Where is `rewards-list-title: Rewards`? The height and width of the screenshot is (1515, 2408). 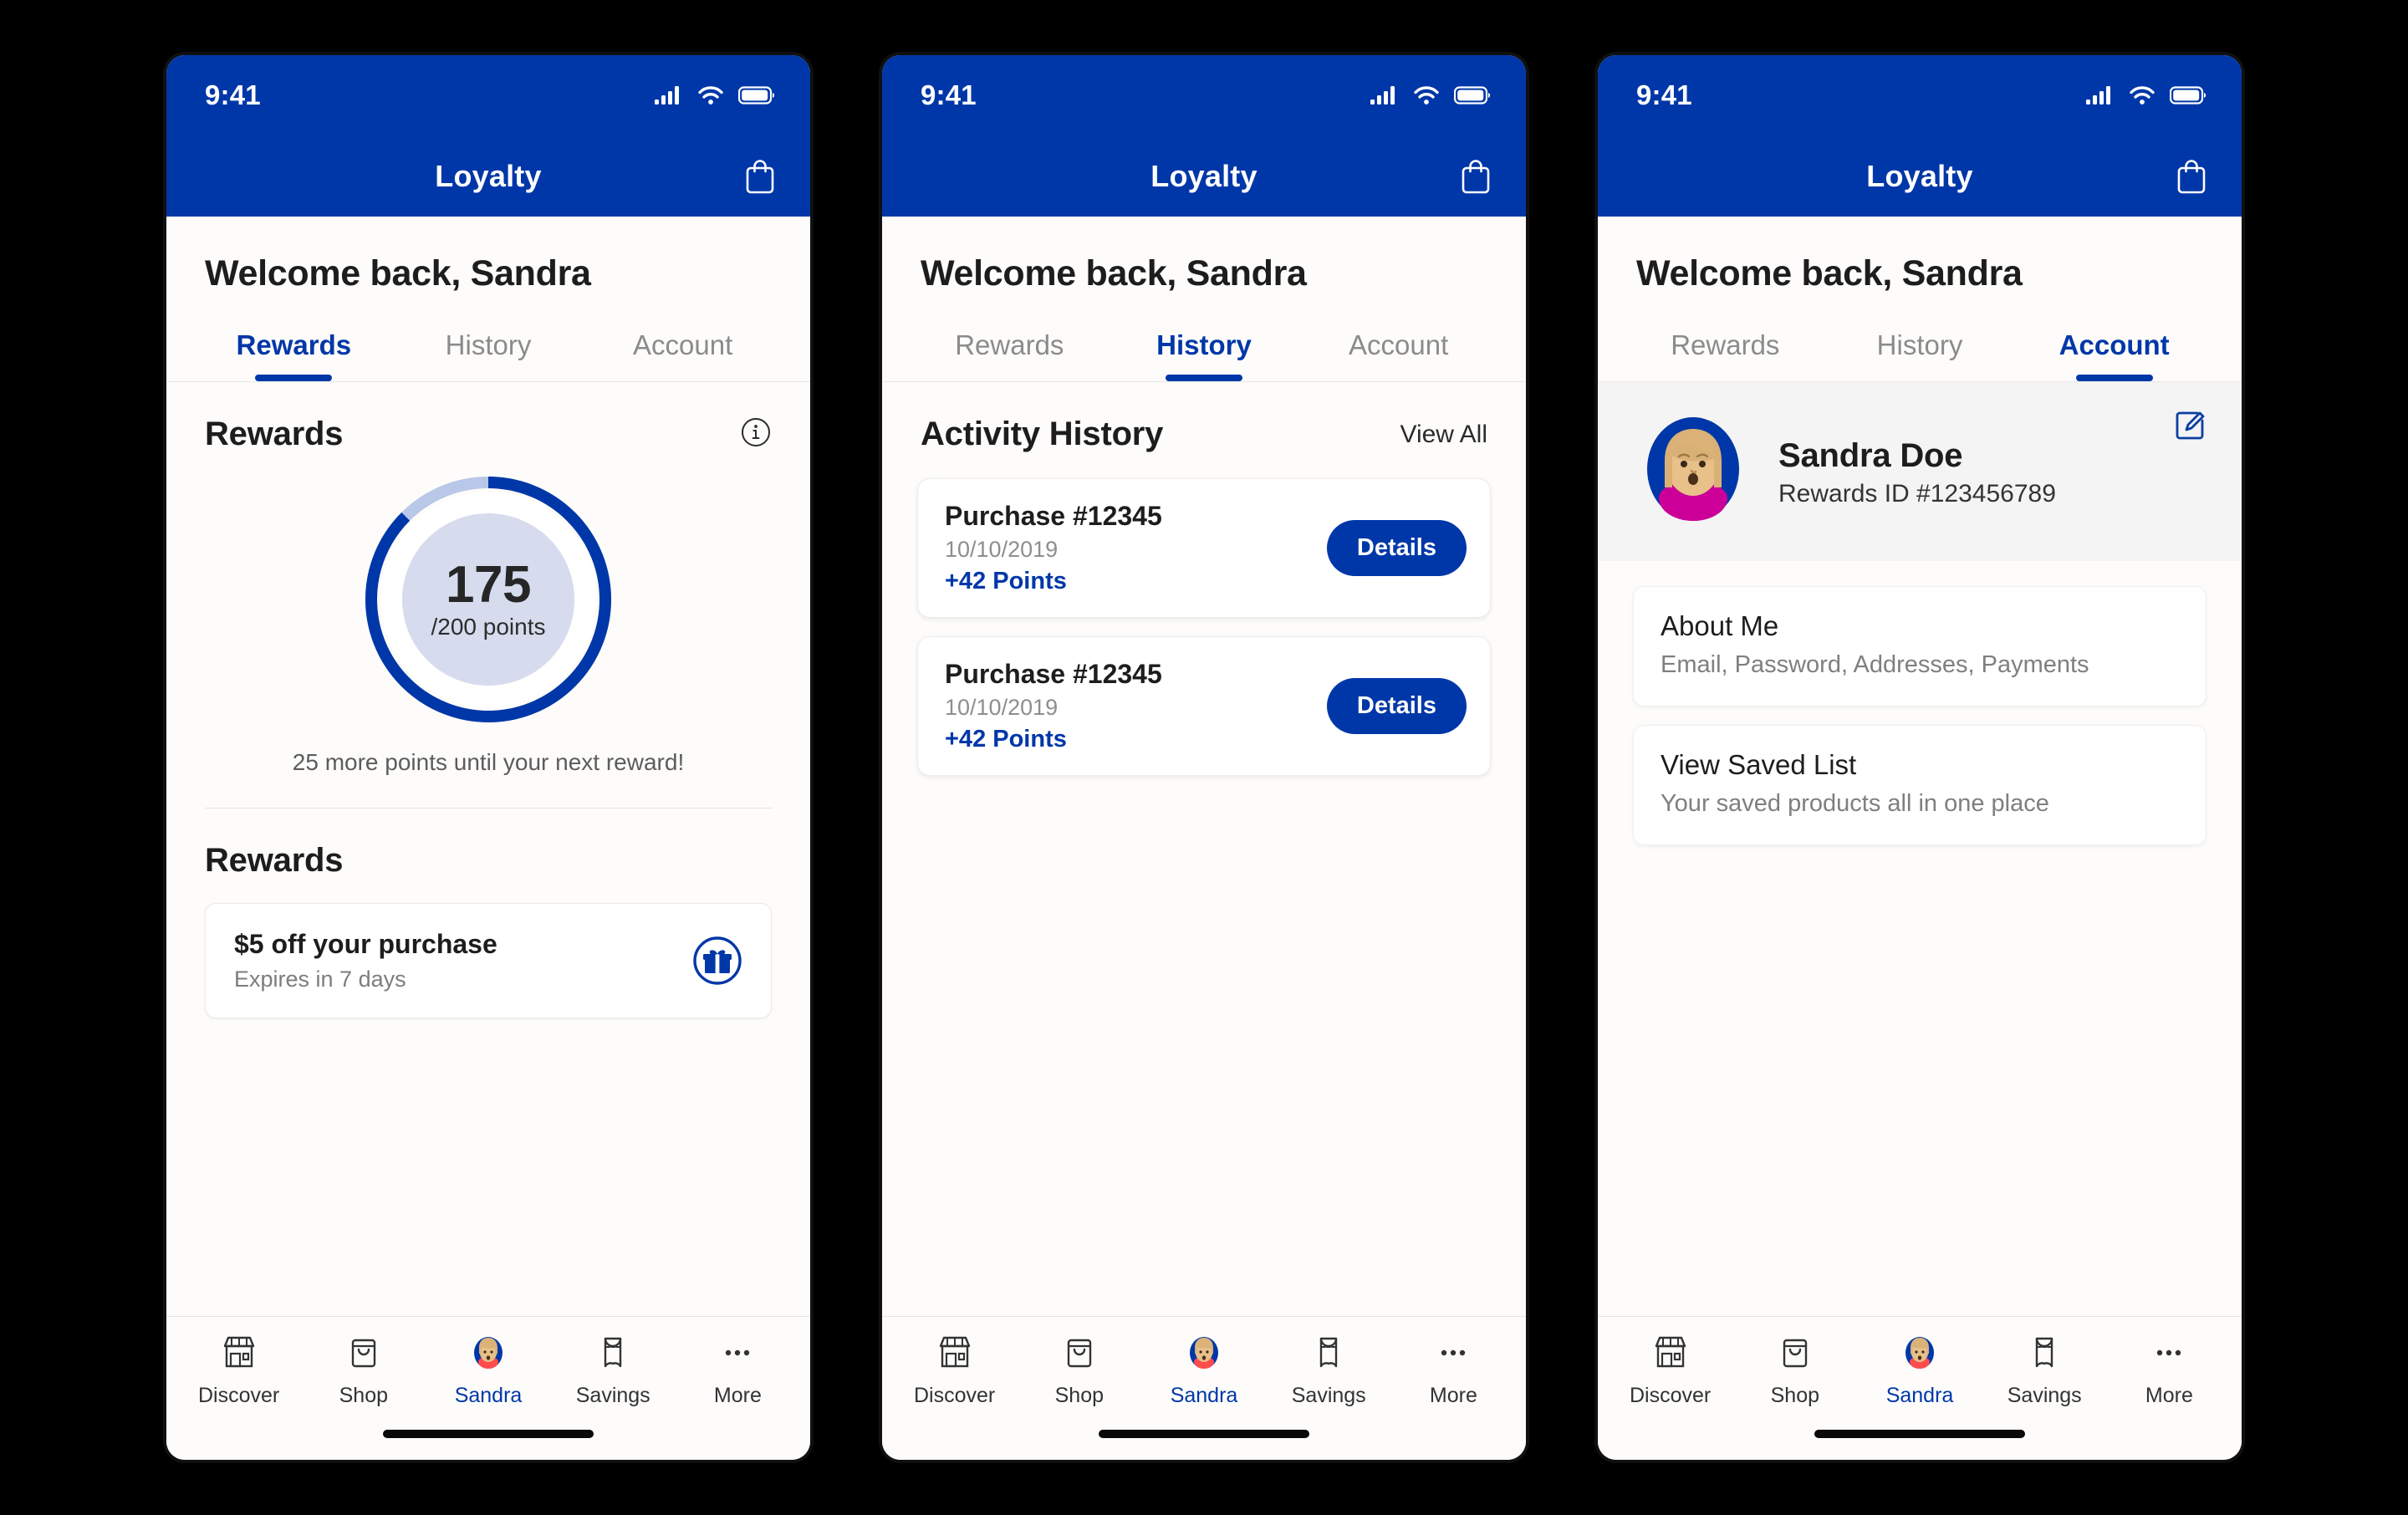 rewards-list-title: Rewards is located at coordinates (275, 860).